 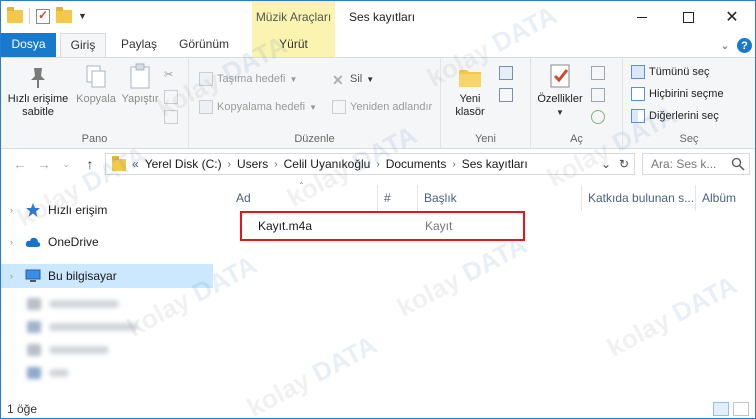 What do you see at coordinates (304, 198) in the screenshot?
I see `column-header-name: Ad` at bounding box center [304, 198].